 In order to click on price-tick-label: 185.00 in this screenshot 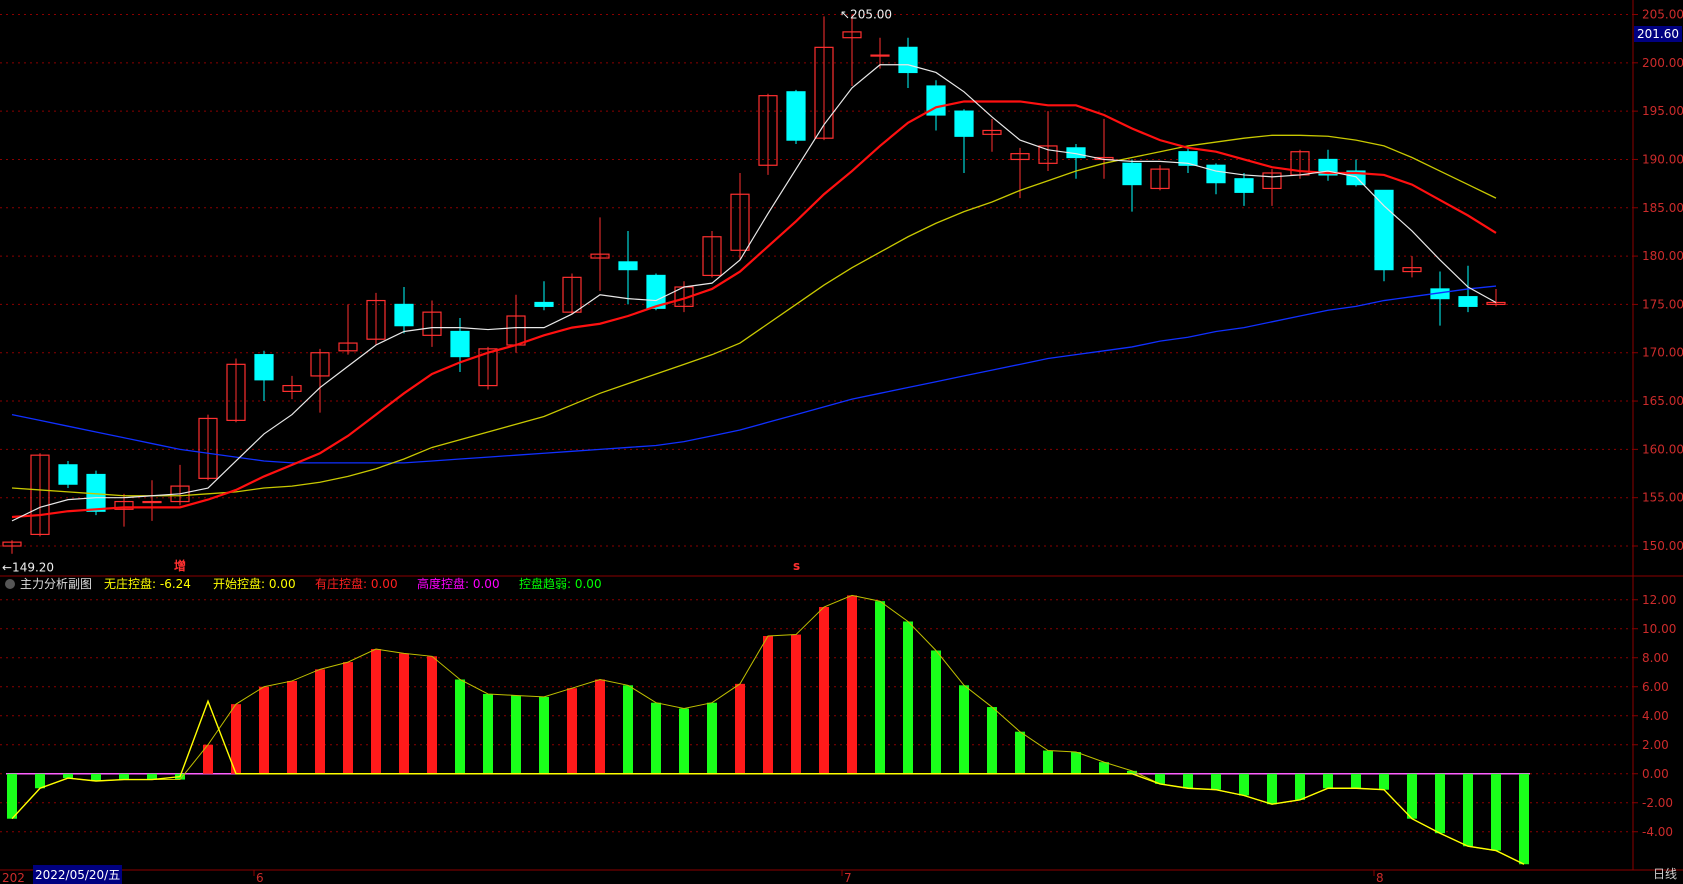, I will do `click(1662, 208)`.